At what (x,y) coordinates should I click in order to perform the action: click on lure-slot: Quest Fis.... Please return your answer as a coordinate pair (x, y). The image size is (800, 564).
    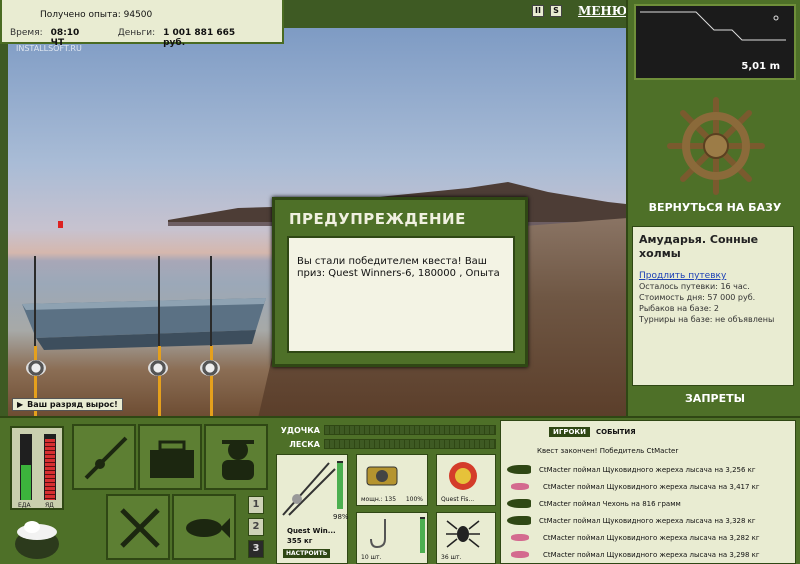
    Looking at the image, I should click on (466, 480).